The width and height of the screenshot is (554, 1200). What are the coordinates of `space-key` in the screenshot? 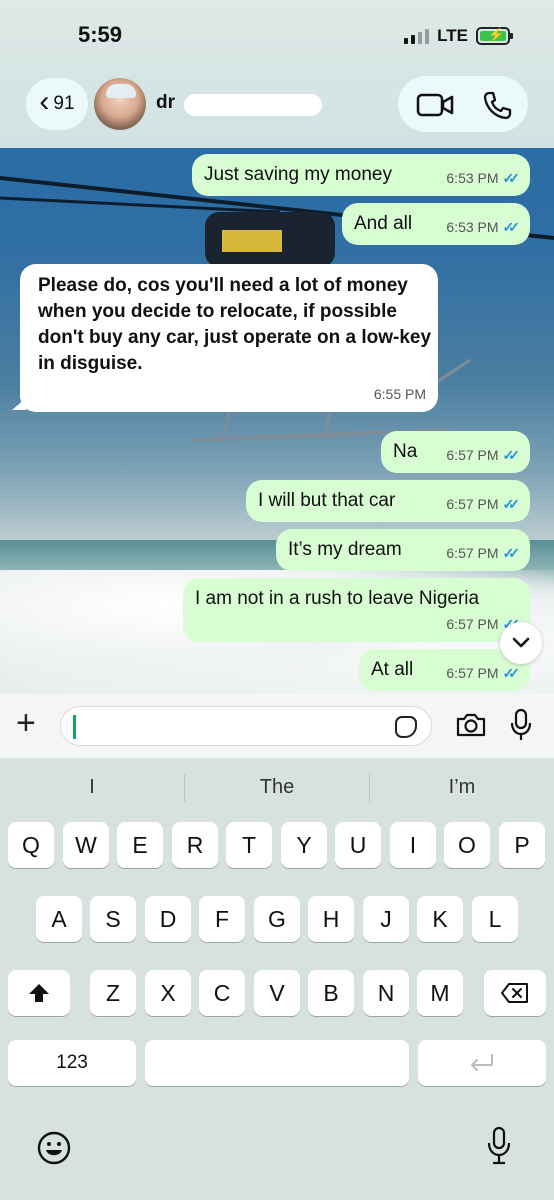 It's located at (277, 1063).